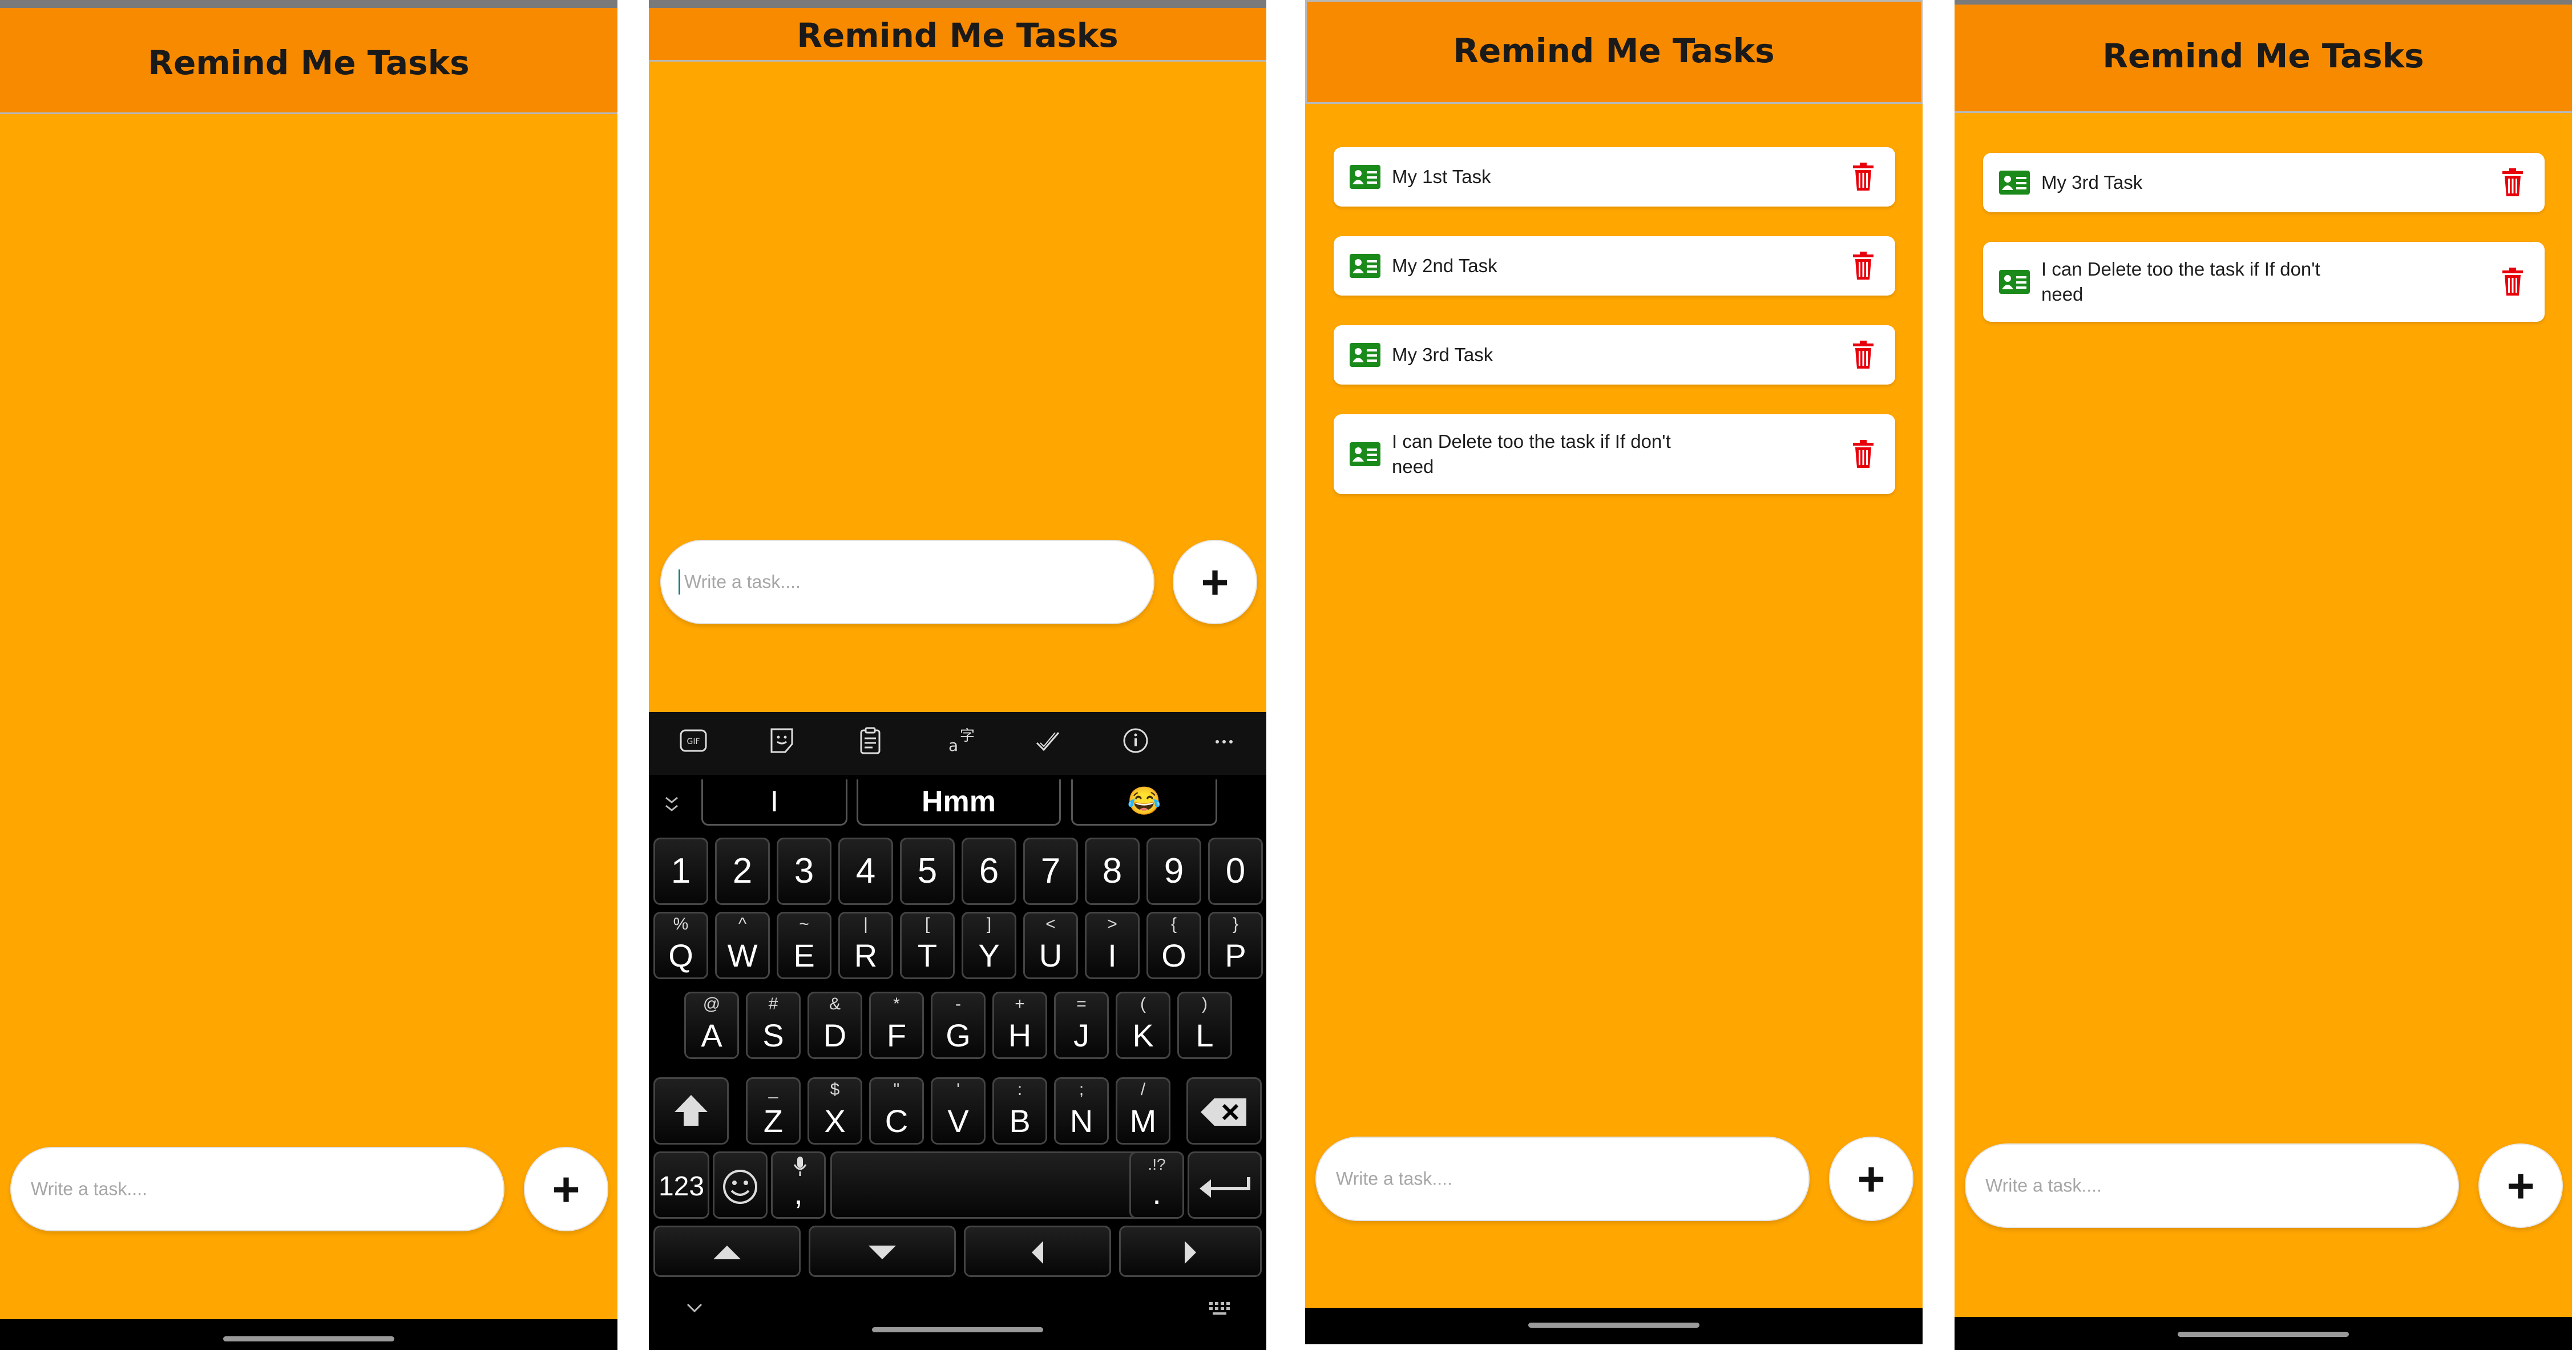  I want to click on key-label: D, so click(835, 1035).